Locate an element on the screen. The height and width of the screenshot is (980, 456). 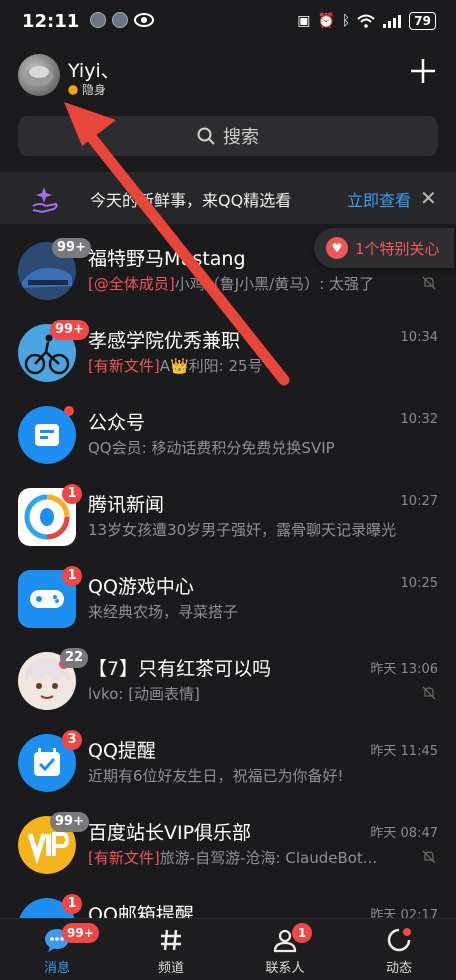
chat-title: 百度站长VIP俱乐部 is located at coordinates (170, 833).